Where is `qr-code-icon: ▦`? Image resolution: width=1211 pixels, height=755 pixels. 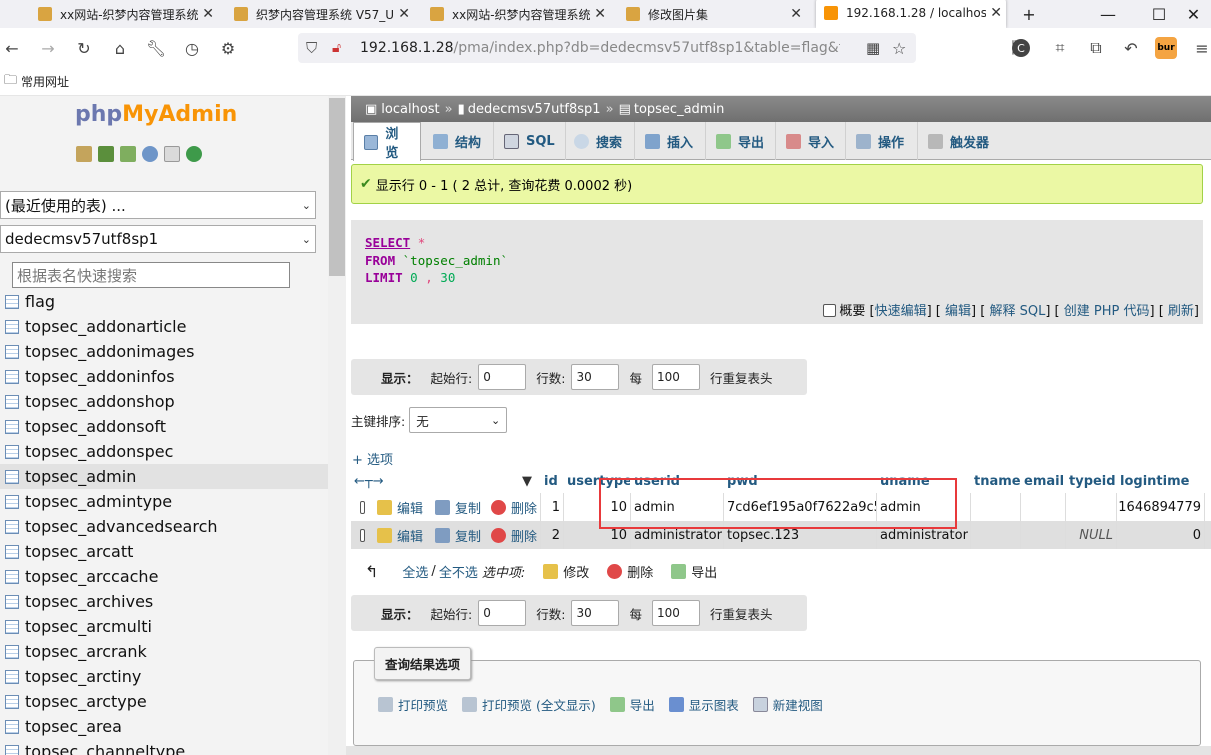
qr-code-icon: ▦ is located at coordinates (873, 48).